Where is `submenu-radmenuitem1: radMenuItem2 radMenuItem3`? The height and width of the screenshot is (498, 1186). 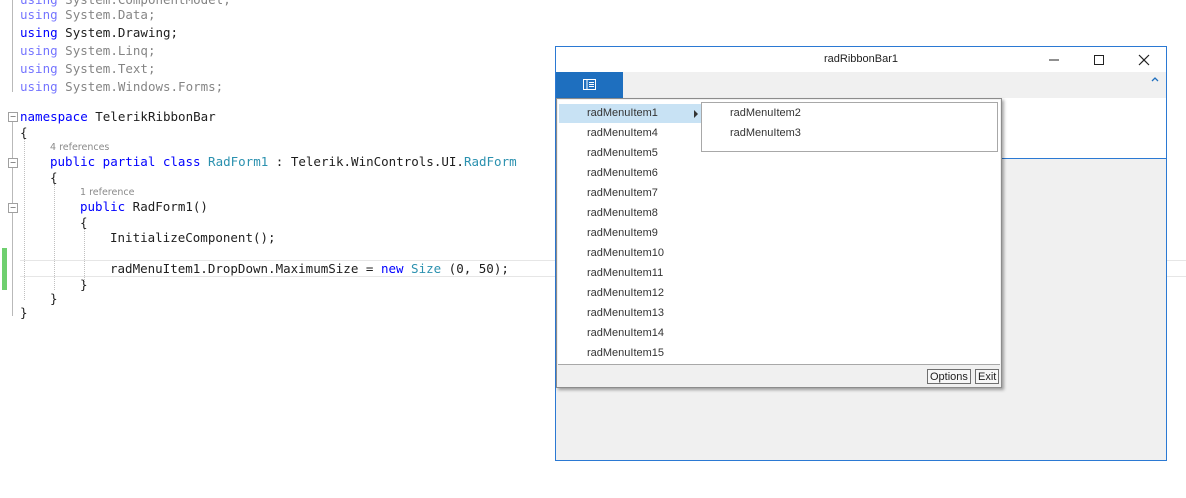 submenu-radmenuitem1: radMenuItem2 radMenuItem3 is located at coordinates (849, 127).